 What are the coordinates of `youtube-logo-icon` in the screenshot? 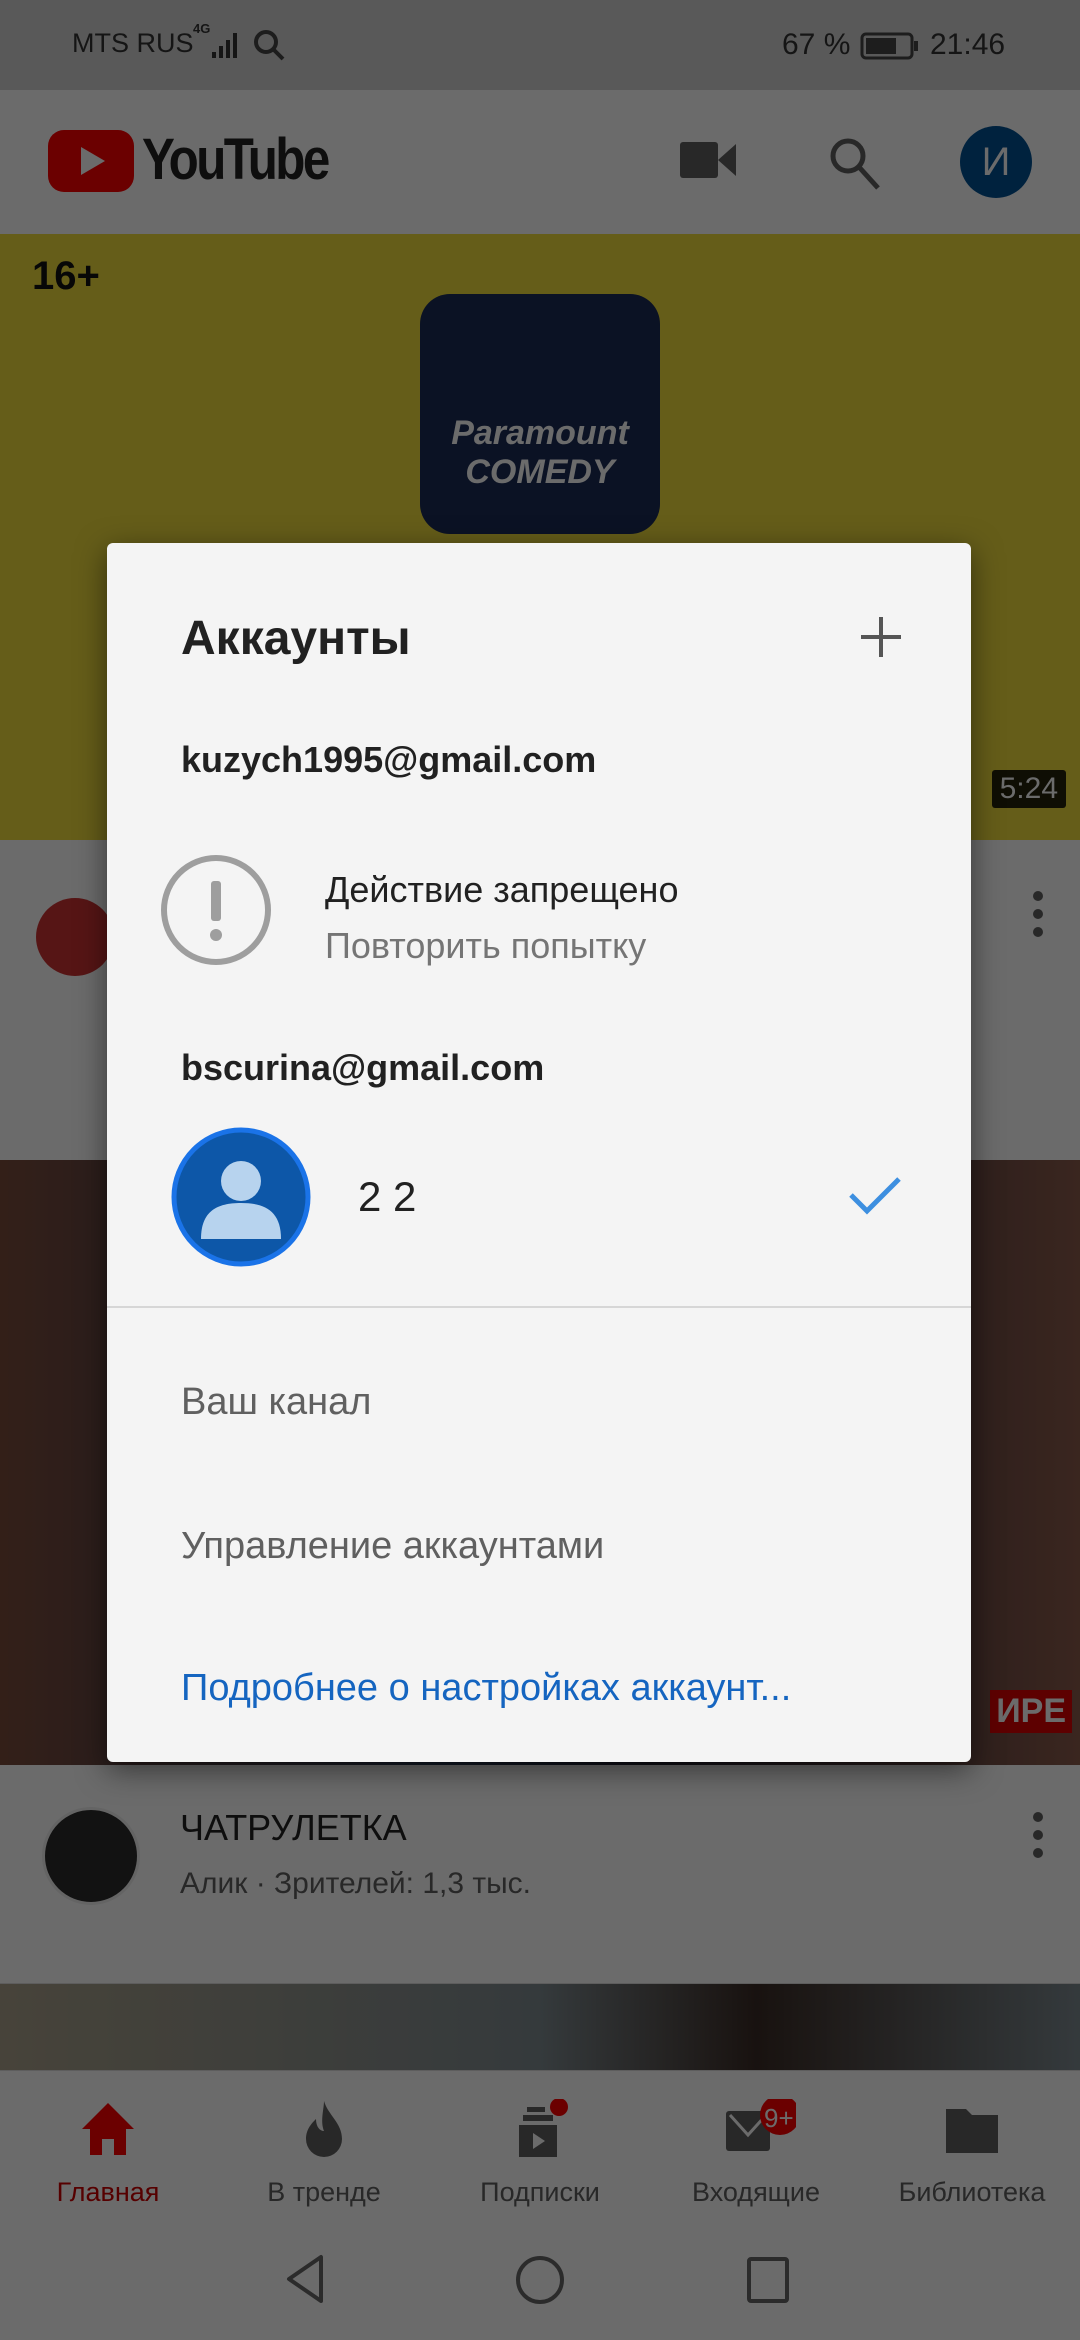 It's located at (91, 161).